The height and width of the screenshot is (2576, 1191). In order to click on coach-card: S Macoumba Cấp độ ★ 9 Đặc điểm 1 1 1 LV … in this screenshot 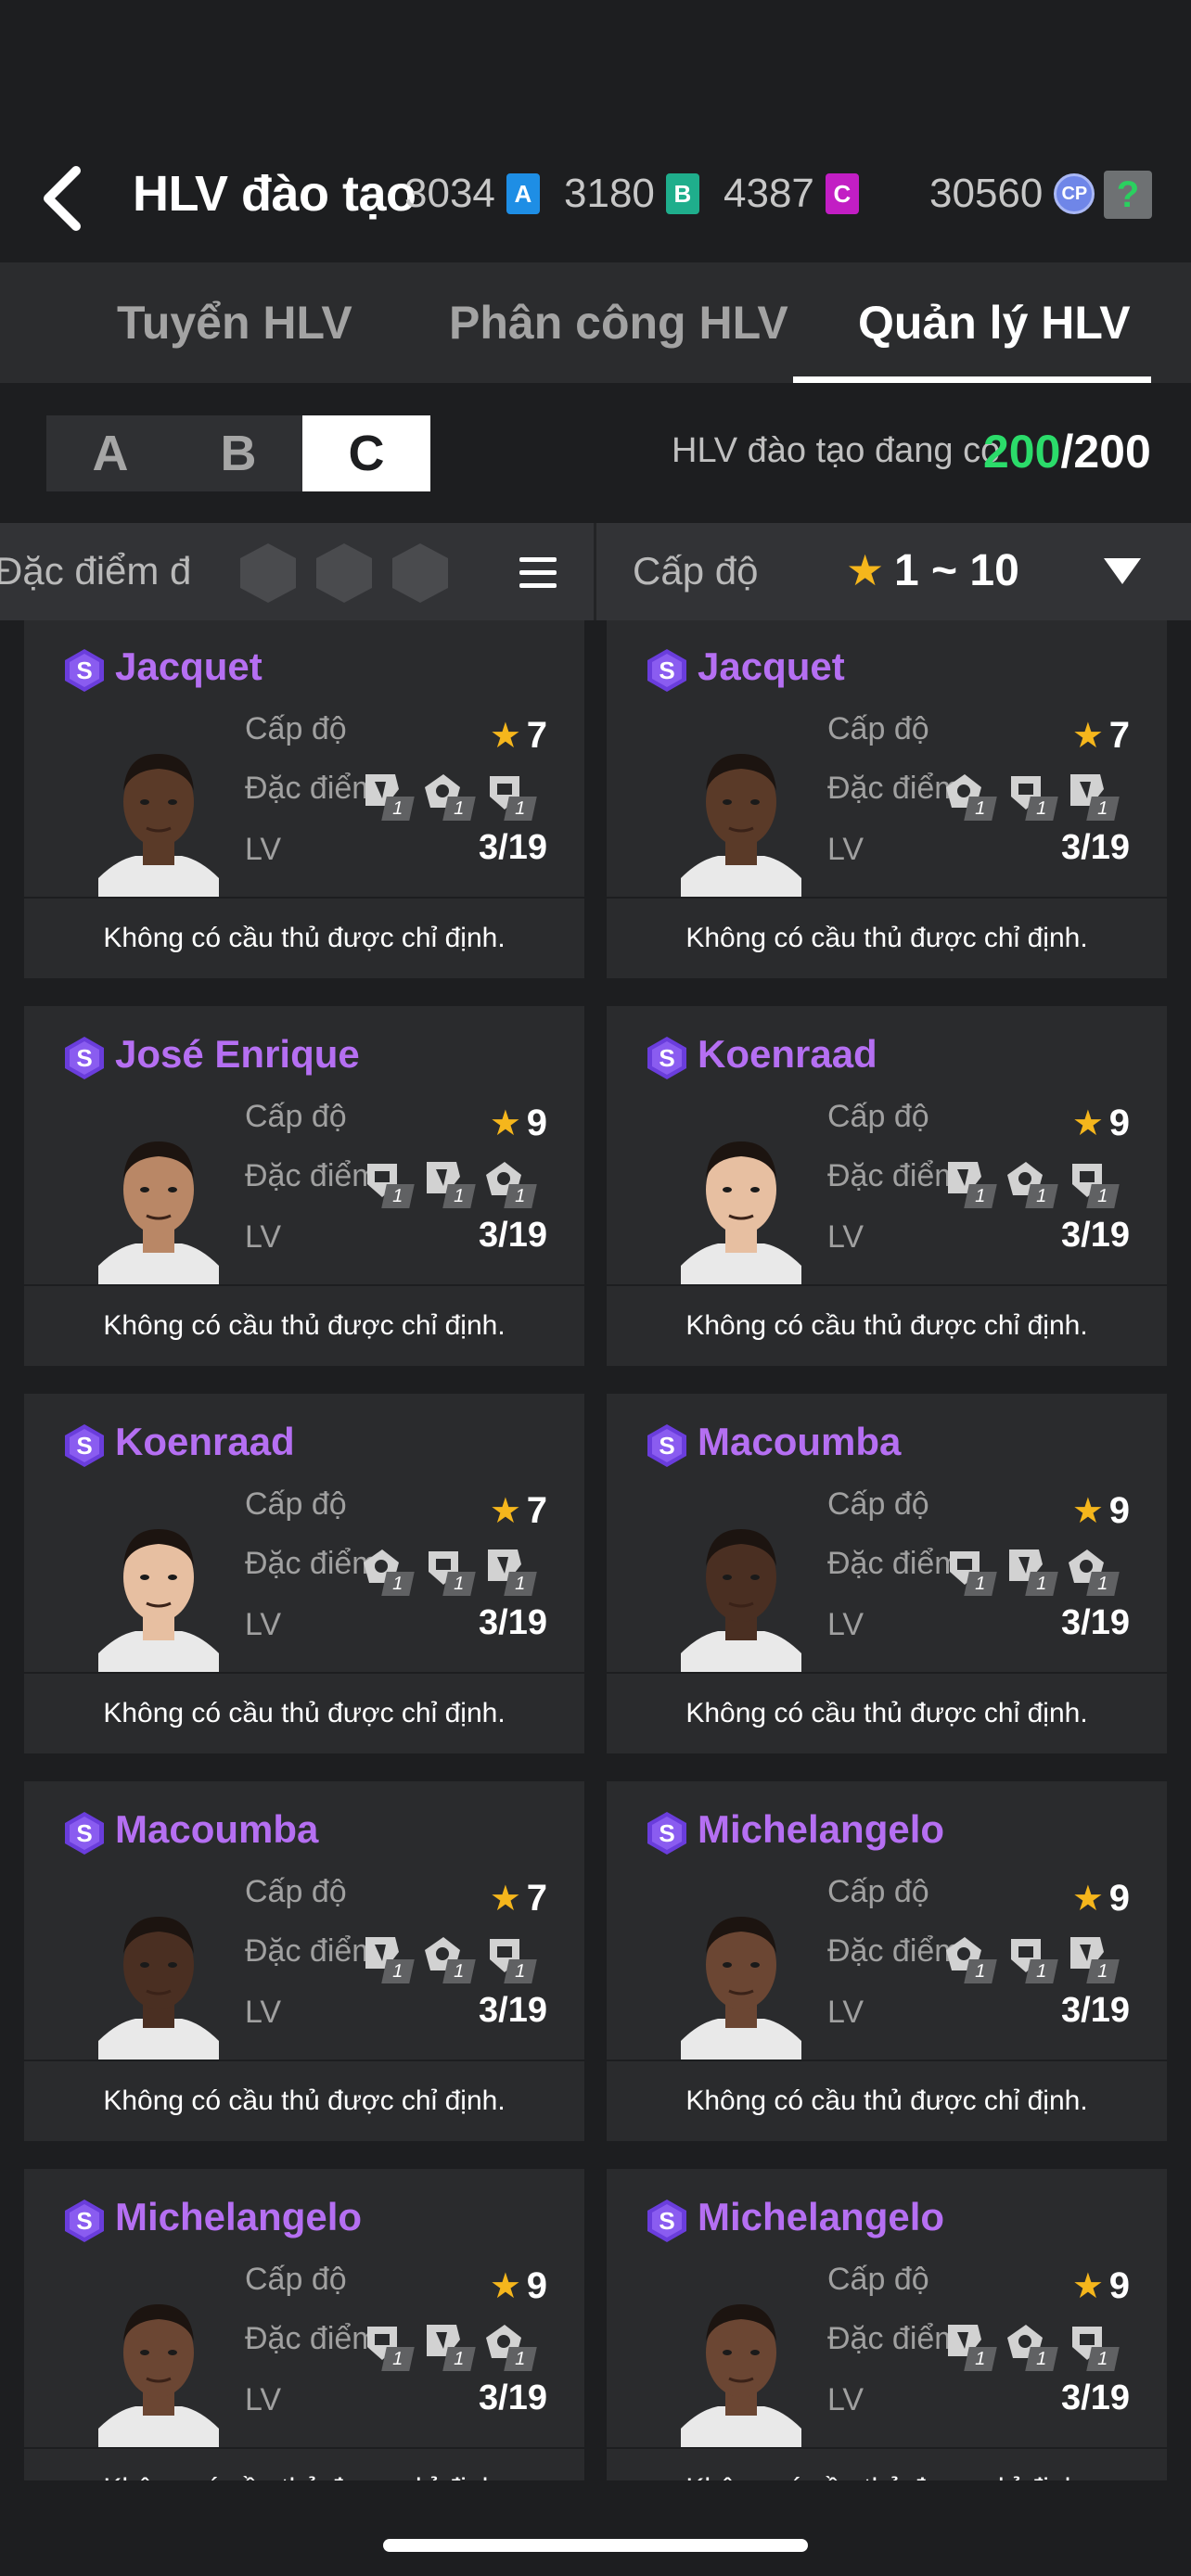, I will do `click(887, 1573)`.